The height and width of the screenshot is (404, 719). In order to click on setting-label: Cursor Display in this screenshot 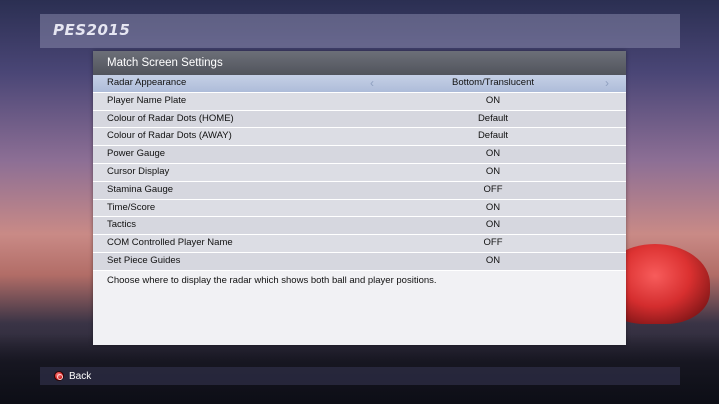, I will do `click(138, 171)`.